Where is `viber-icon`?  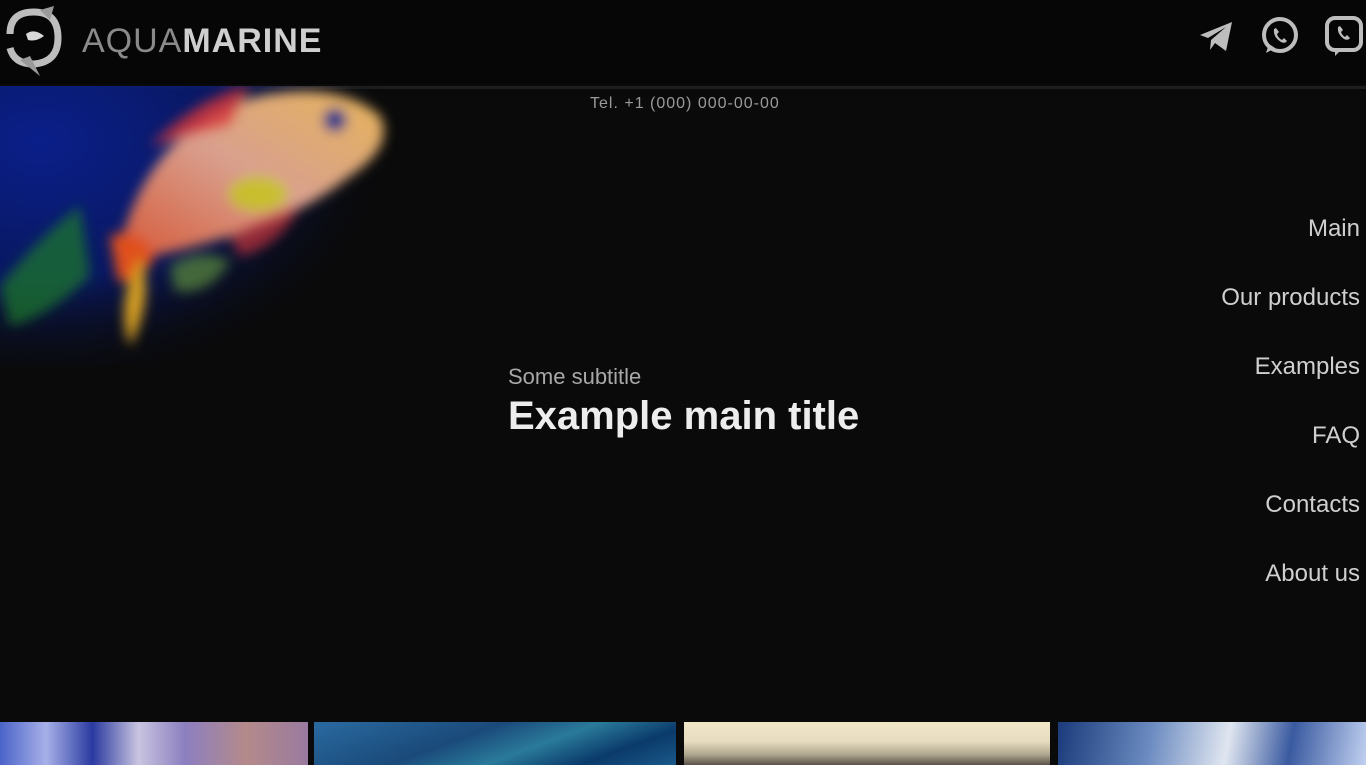 viber-icon is located at coordinates (1344, 36).